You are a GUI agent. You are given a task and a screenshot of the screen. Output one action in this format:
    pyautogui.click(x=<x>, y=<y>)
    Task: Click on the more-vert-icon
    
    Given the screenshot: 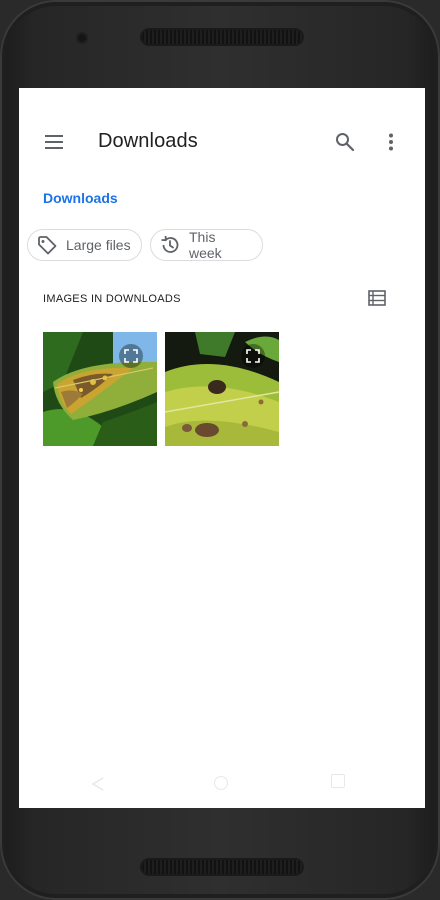 What is the action you would take?
    pyautogui.click(x=391, y=142)
    